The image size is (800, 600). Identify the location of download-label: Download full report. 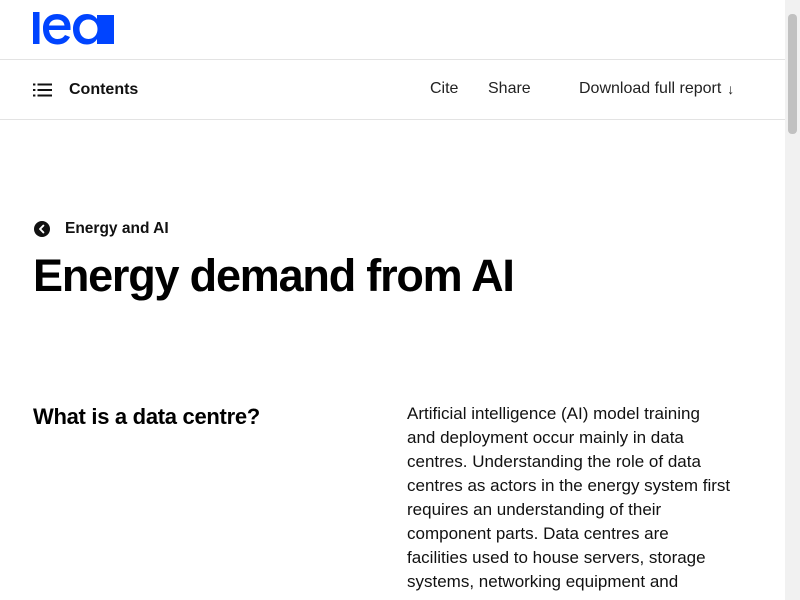
(650, 88).